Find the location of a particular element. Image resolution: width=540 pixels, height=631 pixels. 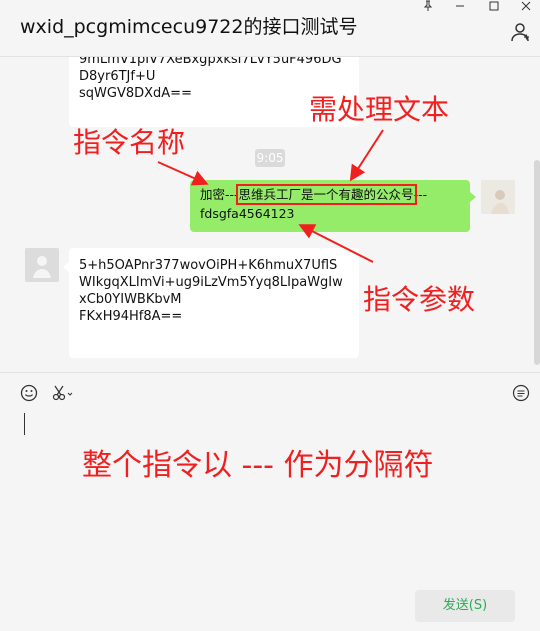

message-line-1: 加密---思维兵工厂是一个有趣的公众号--- is located at coordinates (330, 194).